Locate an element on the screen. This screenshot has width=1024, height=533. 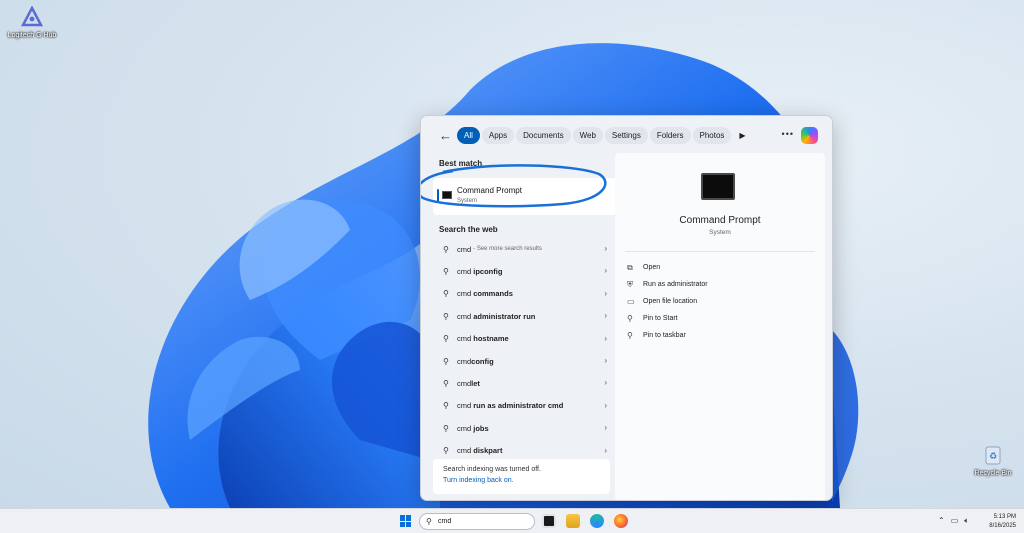
web-result-item: ⚲ cmd administrator run › is located at coordinates (525, 316).